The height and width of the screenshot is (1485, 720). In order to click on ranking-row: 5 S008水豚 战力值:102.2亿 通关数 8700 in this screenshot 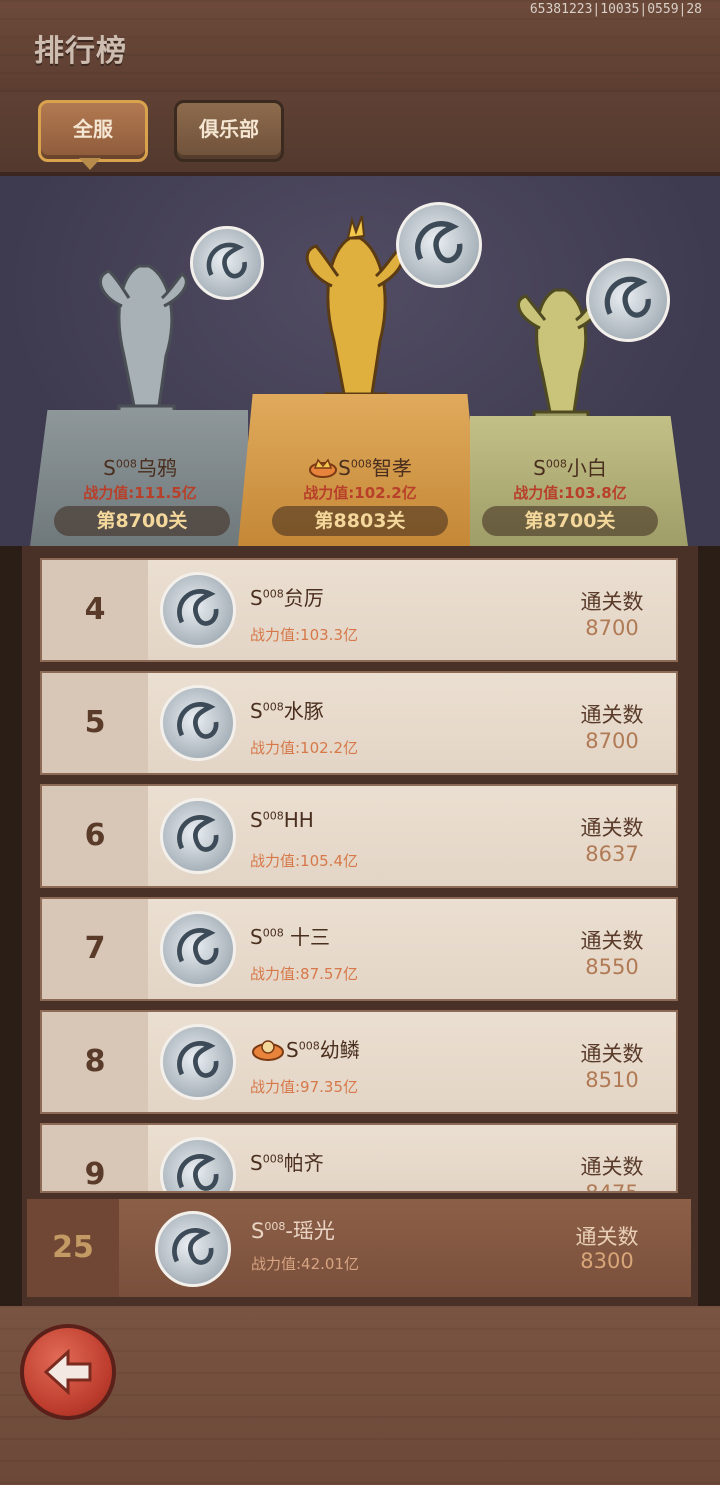, I will do `click(359, 723)`.